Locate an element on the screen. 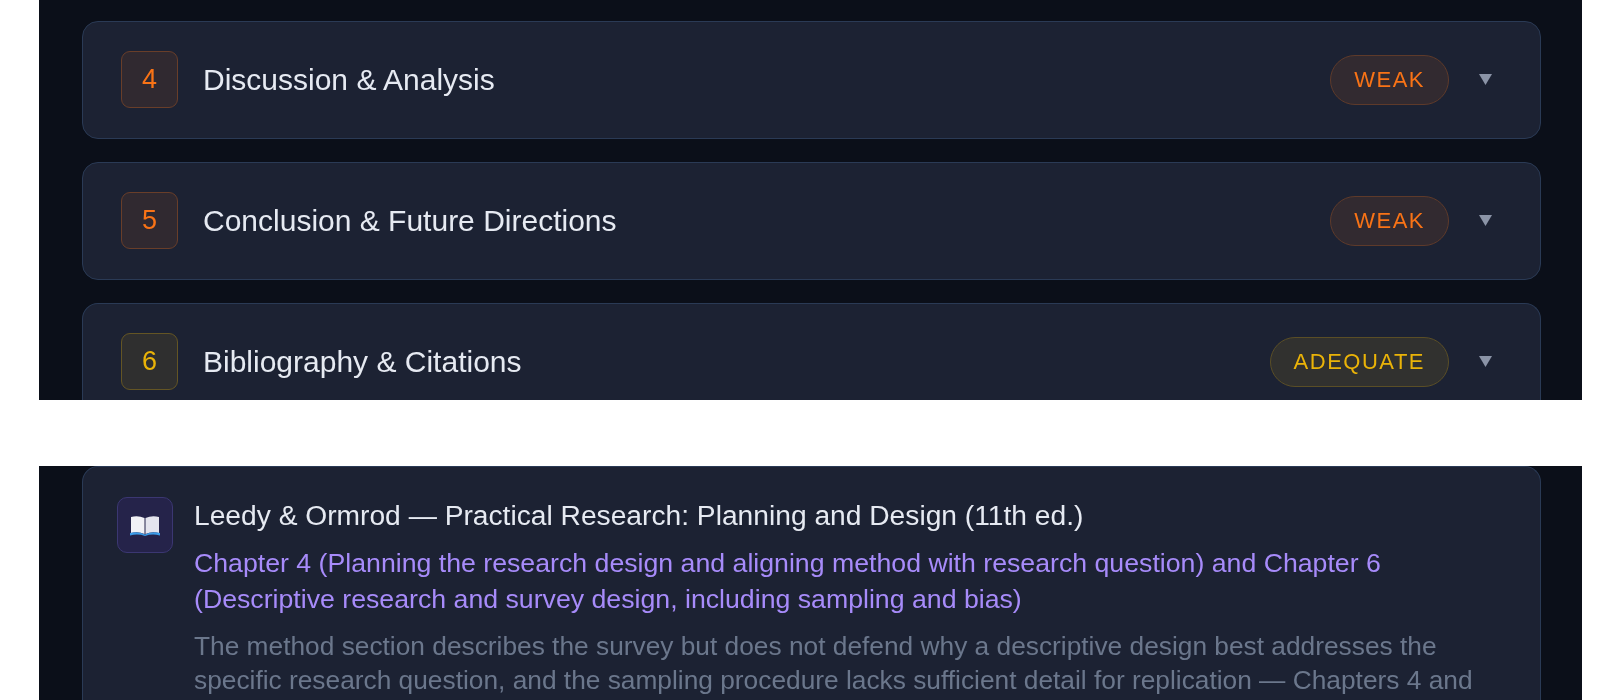  resource-title: Leedy & Ormrod — Practical Research: Planning and Design (11th ed.) is located at coordinates (639, 515).